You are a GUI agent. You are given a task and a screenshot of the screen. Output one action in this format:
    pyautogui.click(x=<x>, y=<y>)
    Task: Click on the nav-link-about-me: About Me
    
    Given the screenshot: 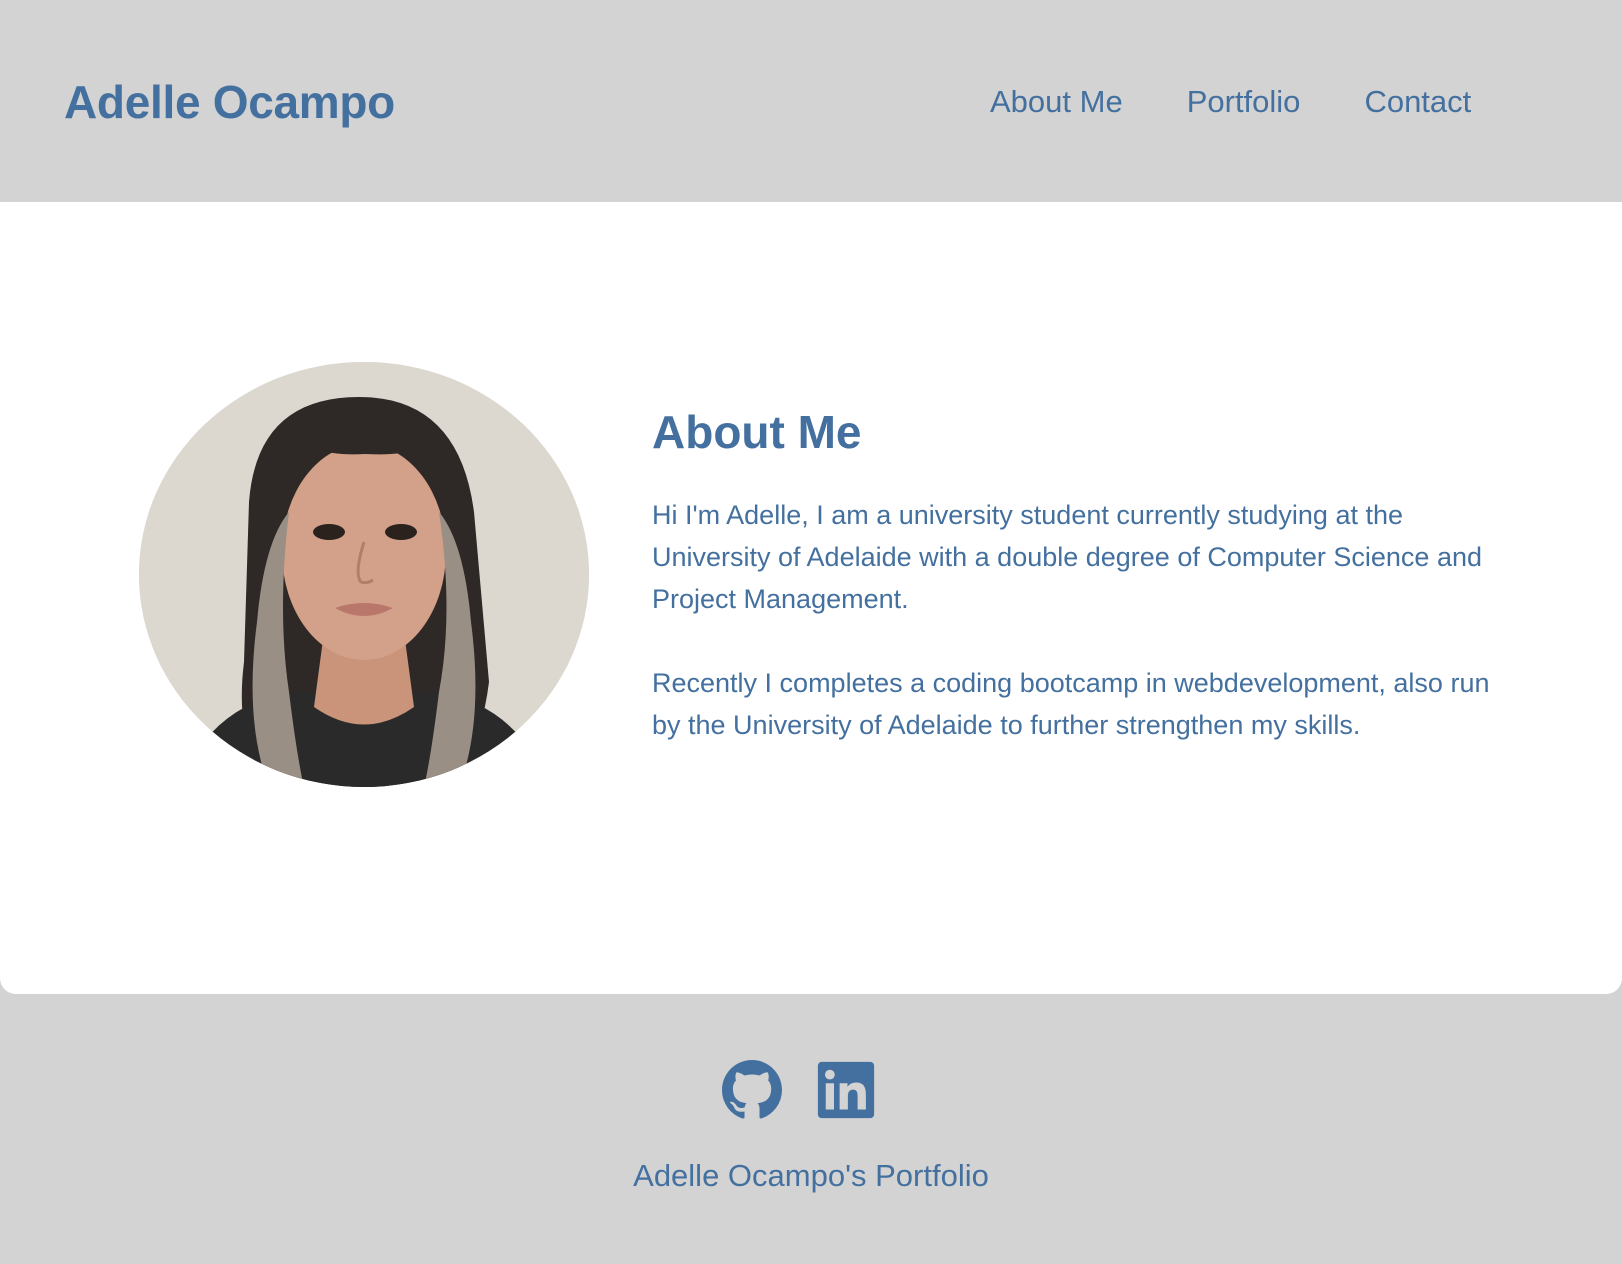 What is the action you would take?
    pyautogui.click(x=1056, y=102)
    